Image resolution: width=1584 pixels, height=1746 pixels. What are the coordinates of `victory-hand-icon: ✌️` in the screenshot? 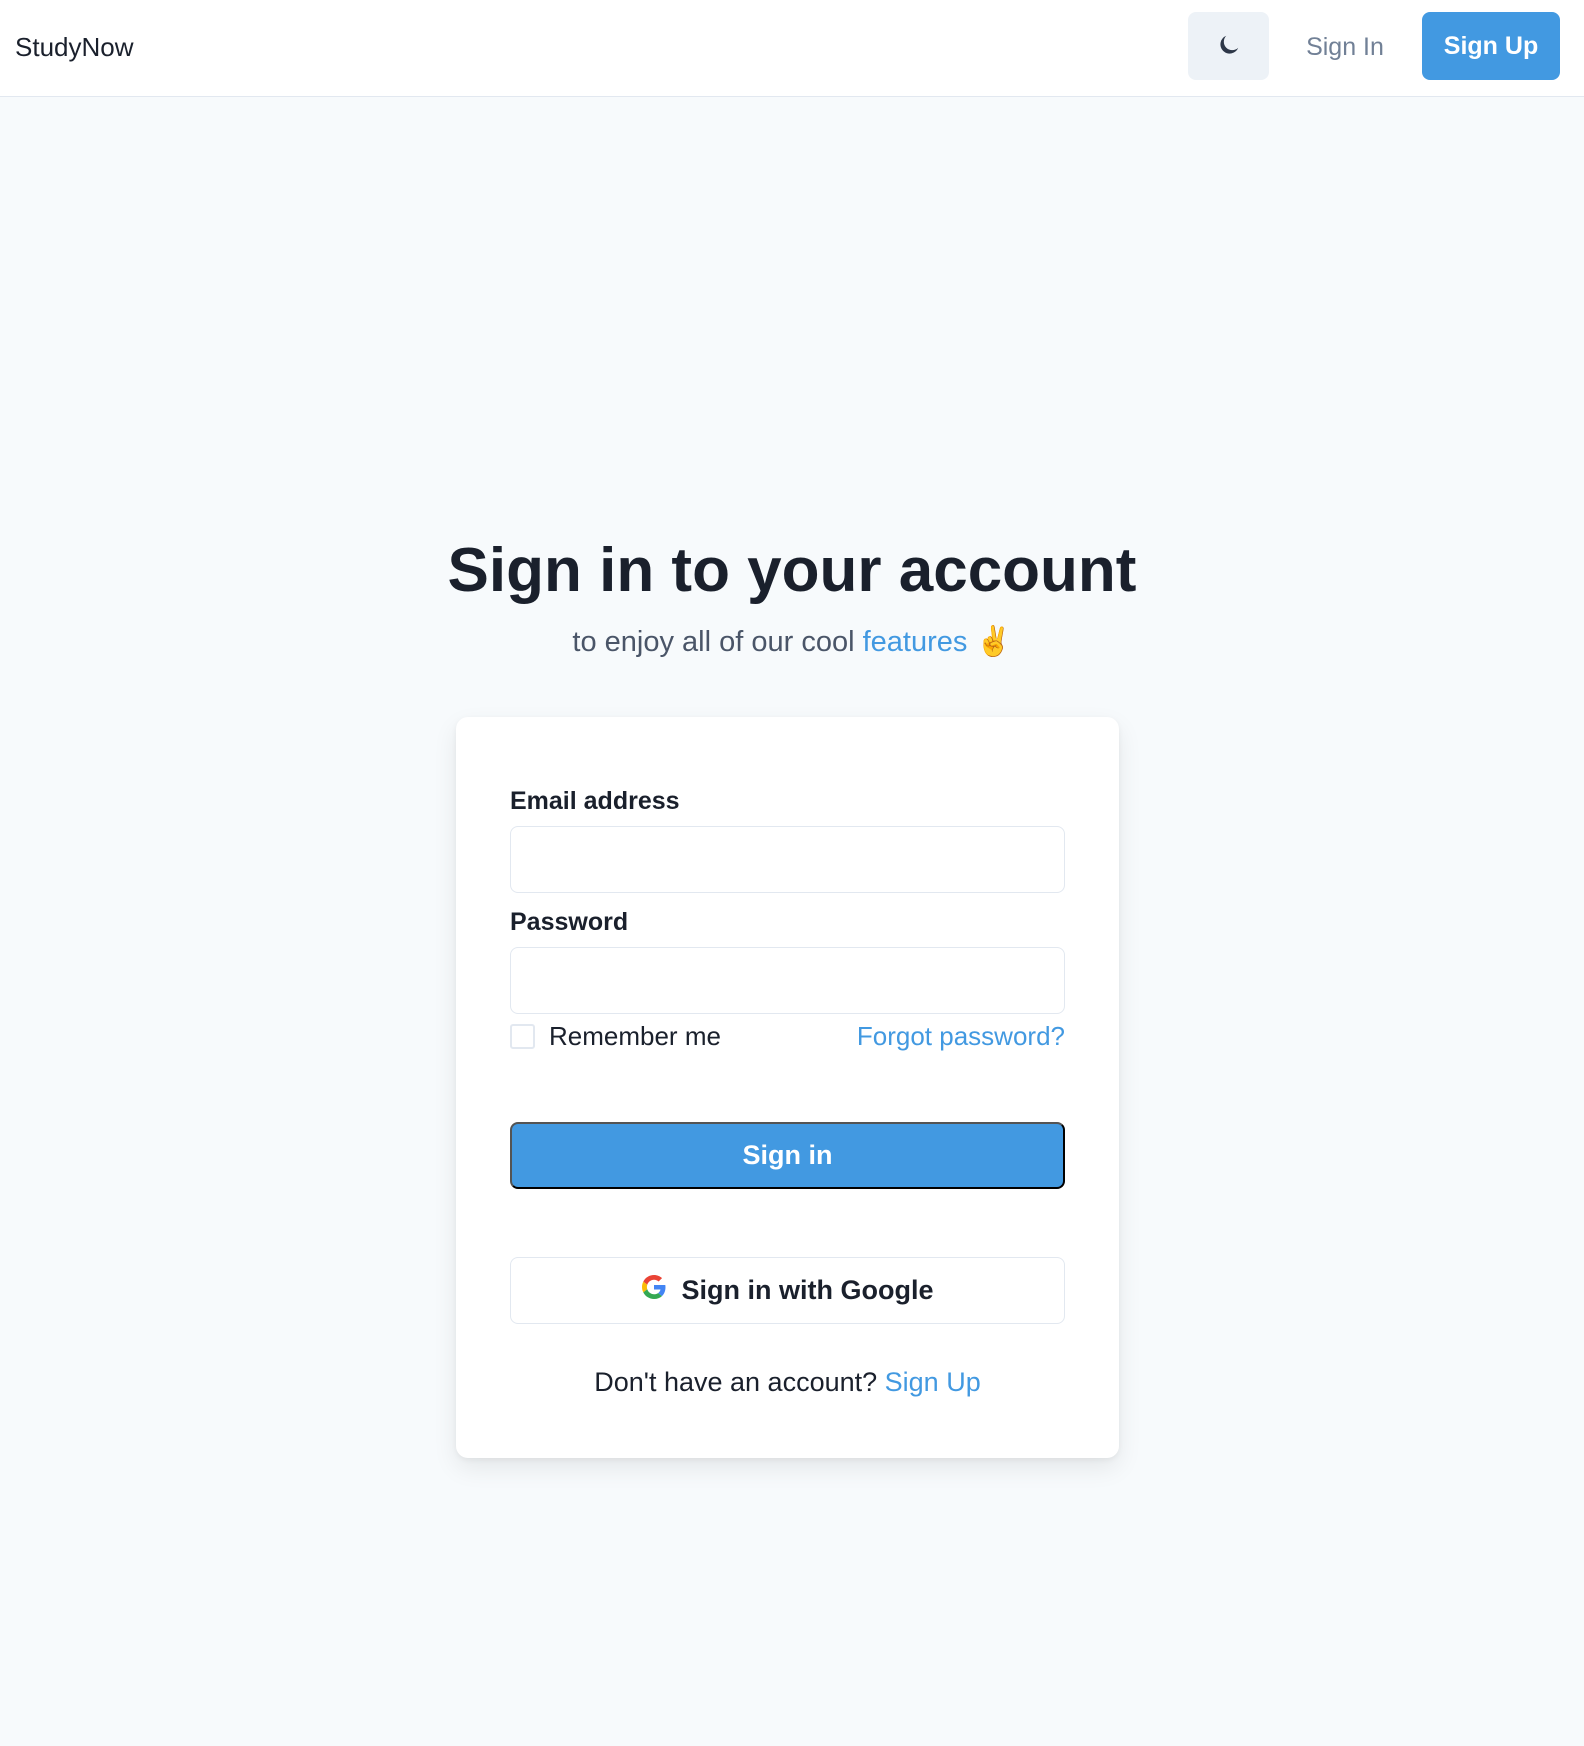 It's located at (993, 642).